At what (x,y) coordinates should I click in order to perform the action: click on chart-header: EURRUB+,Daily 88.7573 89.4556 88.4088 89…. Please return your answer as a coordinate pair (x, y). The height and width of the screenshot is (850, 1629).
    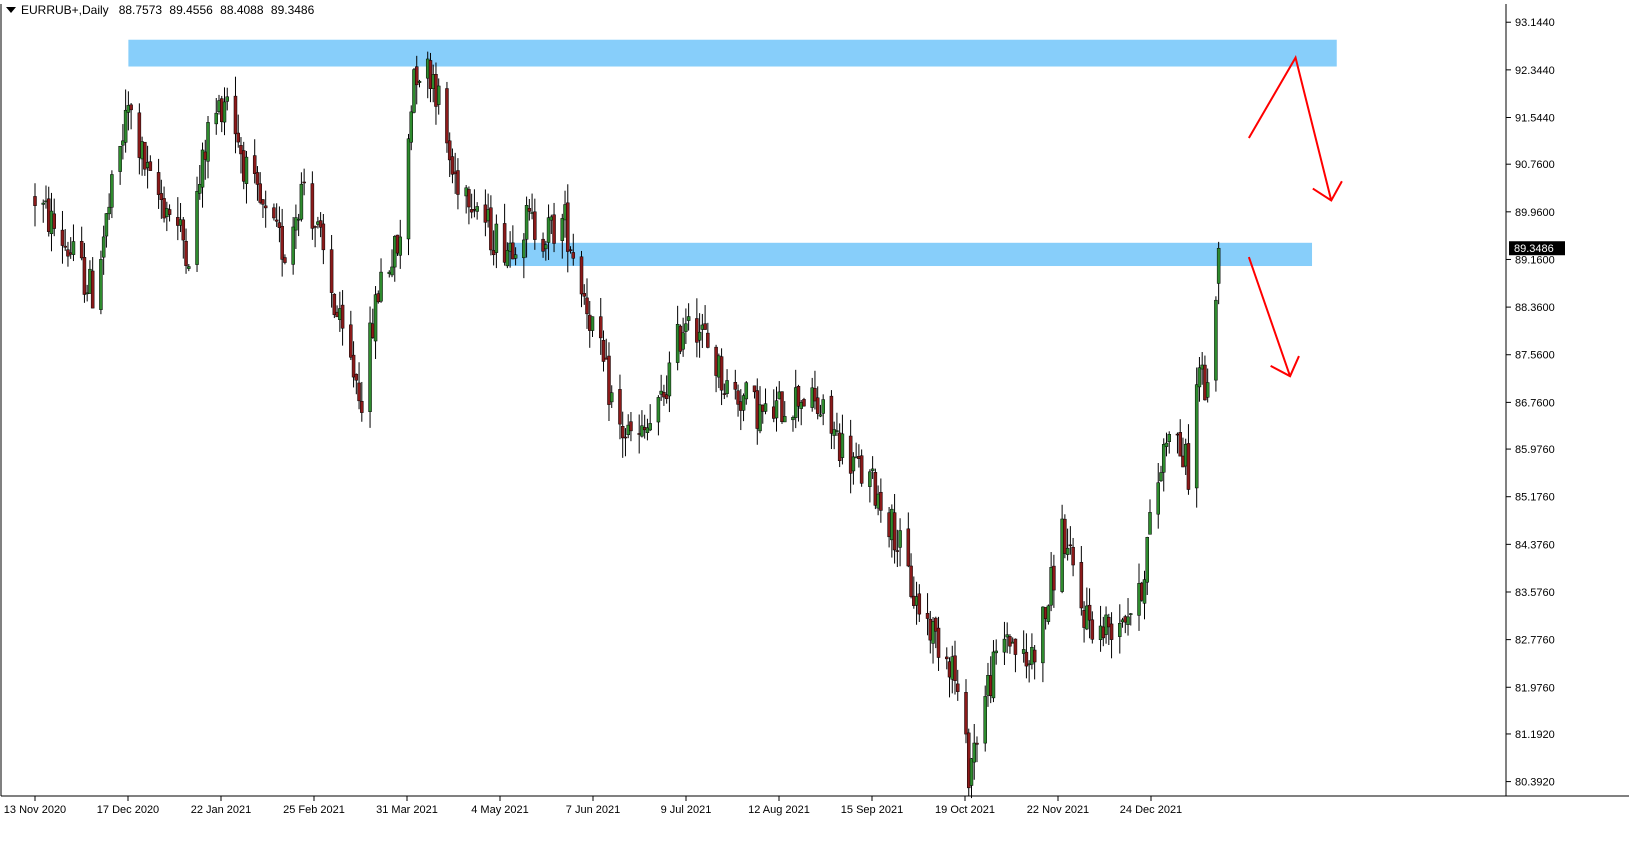
    Looking at the image, I should click on (162, 10).